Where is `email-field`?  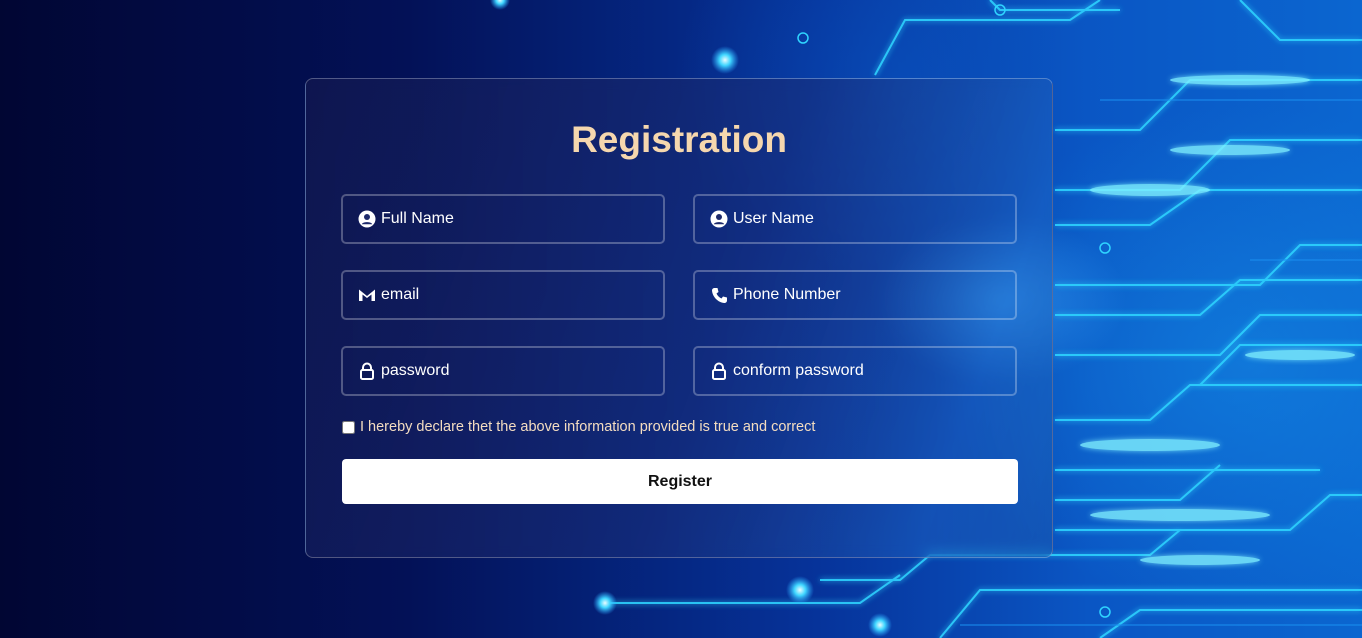 email-field is located at coordinates (503, 295).